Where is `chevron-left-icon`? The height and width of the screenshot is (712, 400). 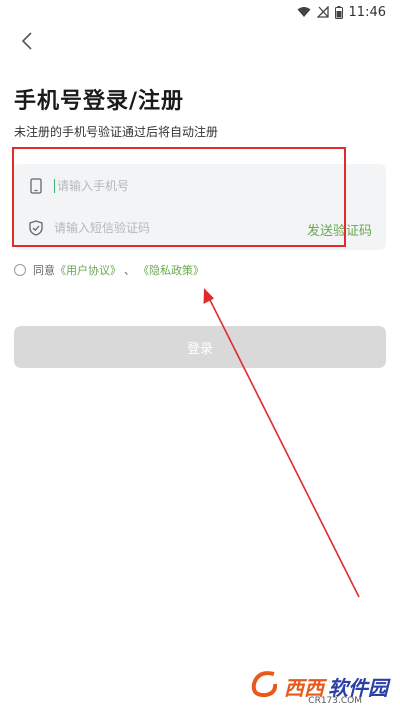 chevron-left-icon is located at coordinates (27, 43).